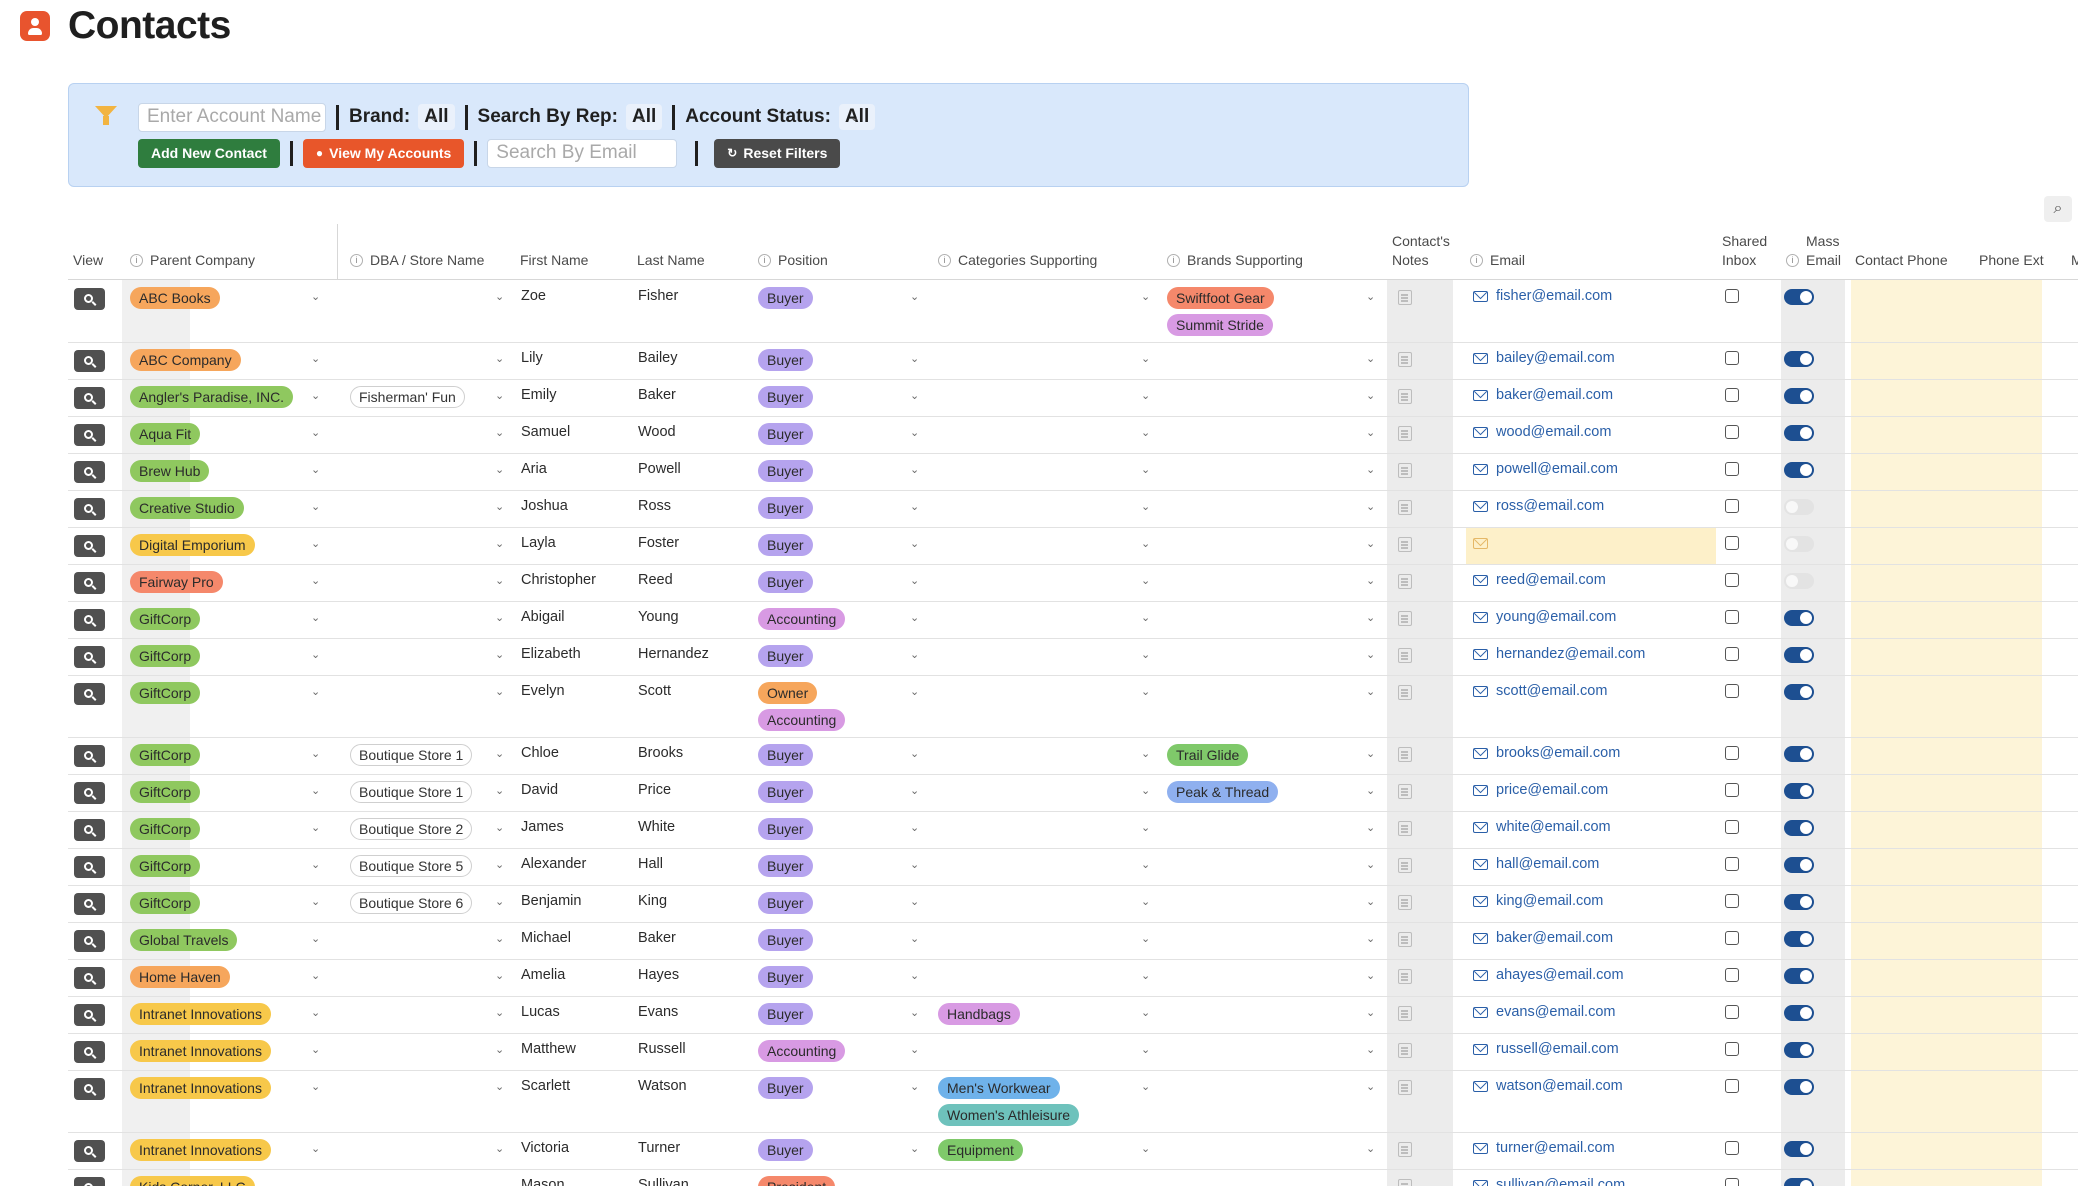  Describe the element at coordinates (1551, 580) in the screenshot. I see `email-link: reed@email.com` at that location.